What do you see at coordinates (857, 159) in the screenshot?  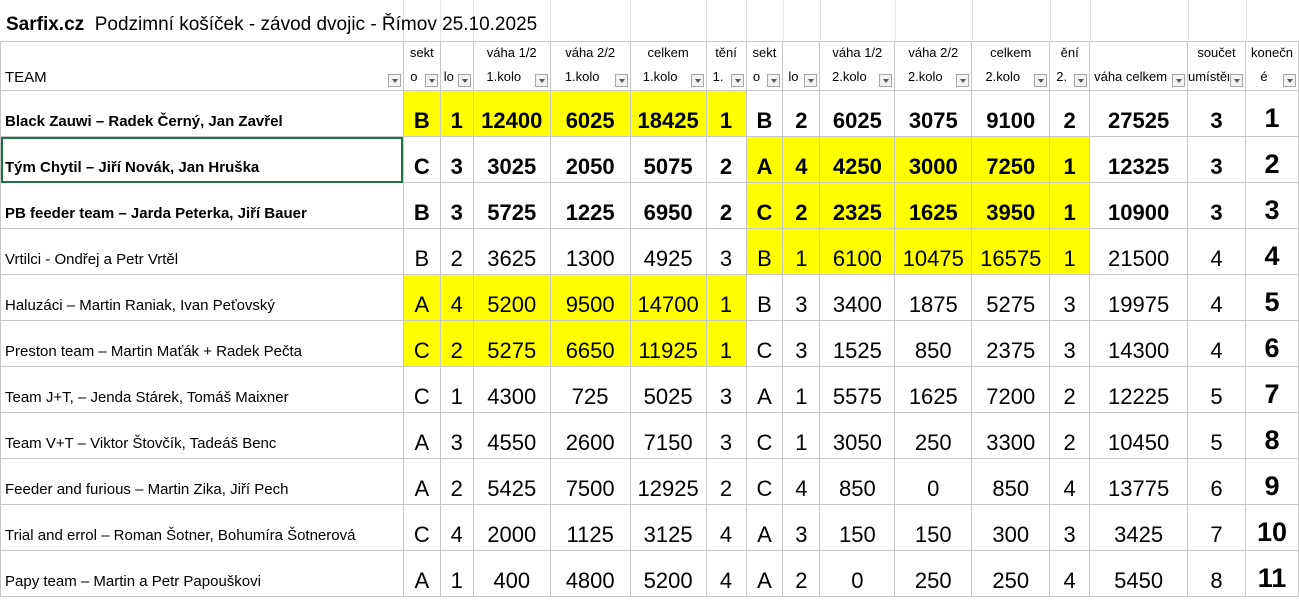 I see `cell-round2-weight-1: 4250` at bounding box center [857, 159].